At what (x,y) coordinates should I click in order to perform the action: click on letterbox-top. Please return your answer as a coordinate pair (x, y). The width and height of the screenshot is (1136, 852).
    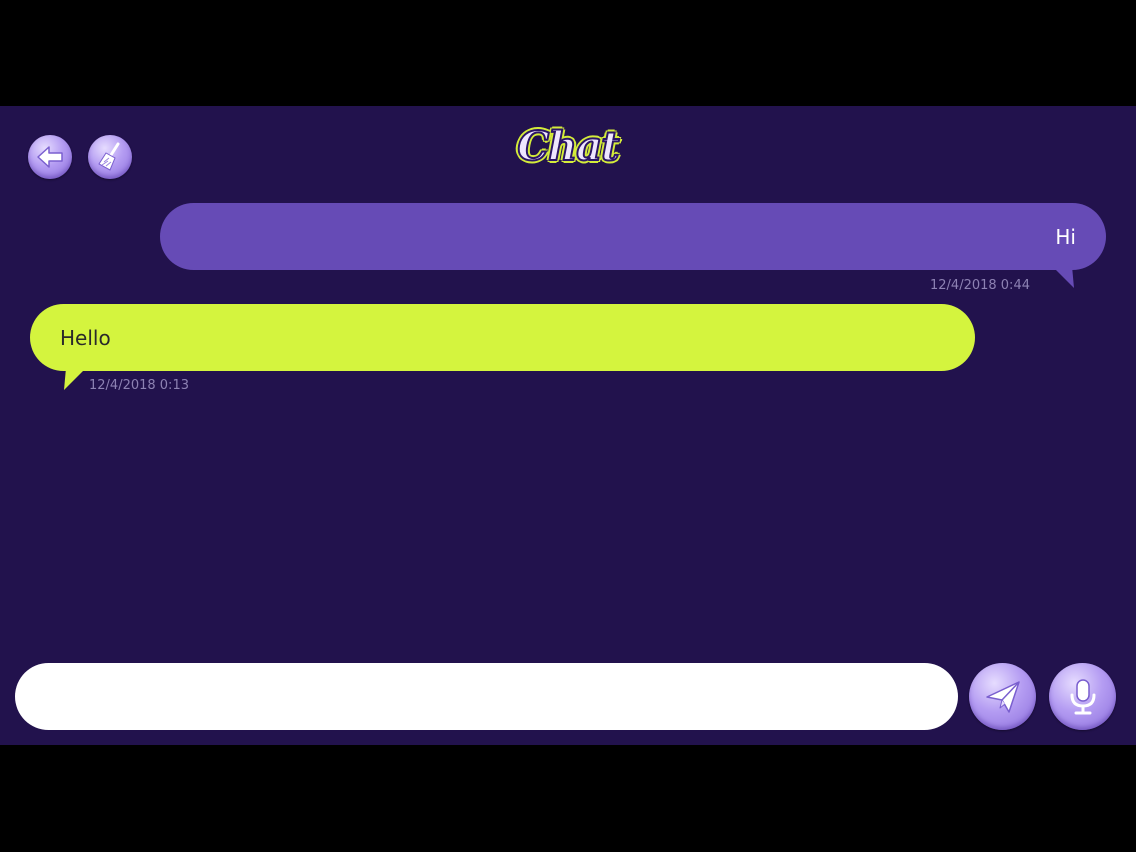
    Looking at the image, I should click on (568, 53).